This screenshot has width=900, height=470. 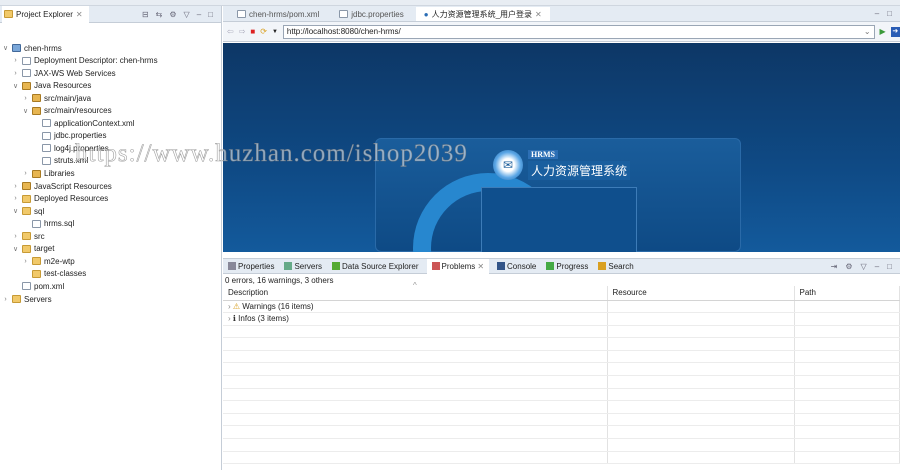 I want to click on column-resource: Resource, so click(x=701, y=293).